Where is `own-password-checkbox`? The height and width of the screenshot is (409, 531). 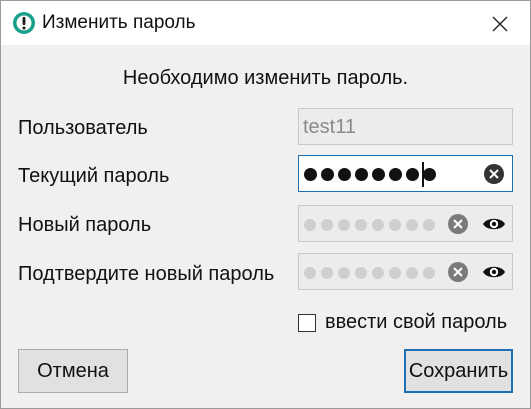 own-password-checkbox is located at coordinates (307, 322).